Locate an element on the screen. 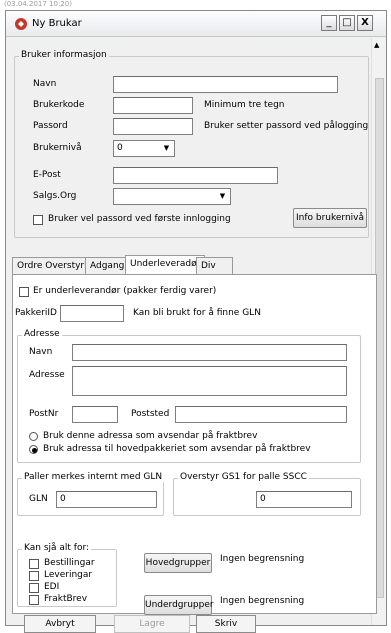 The width and height of the screenshot is (391, 633). title-bar: Ny Brukar _ □ X is located at coordinates (196, 24).